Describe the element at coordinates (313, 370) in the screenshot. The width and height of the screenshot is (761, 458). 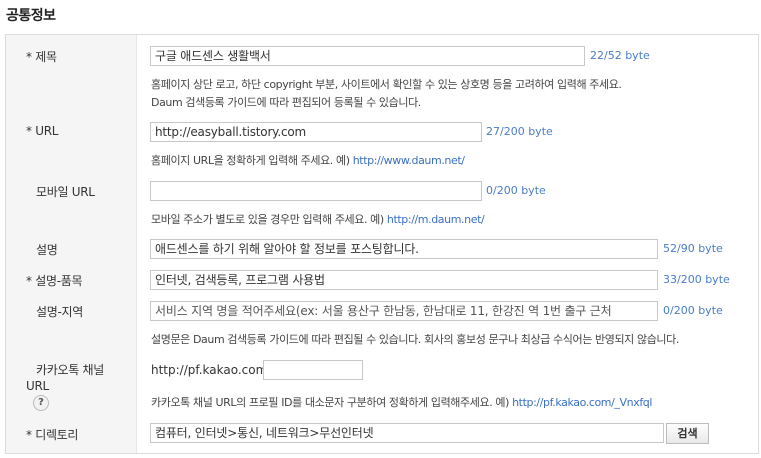
I see `kakao-channel-input` at that location.